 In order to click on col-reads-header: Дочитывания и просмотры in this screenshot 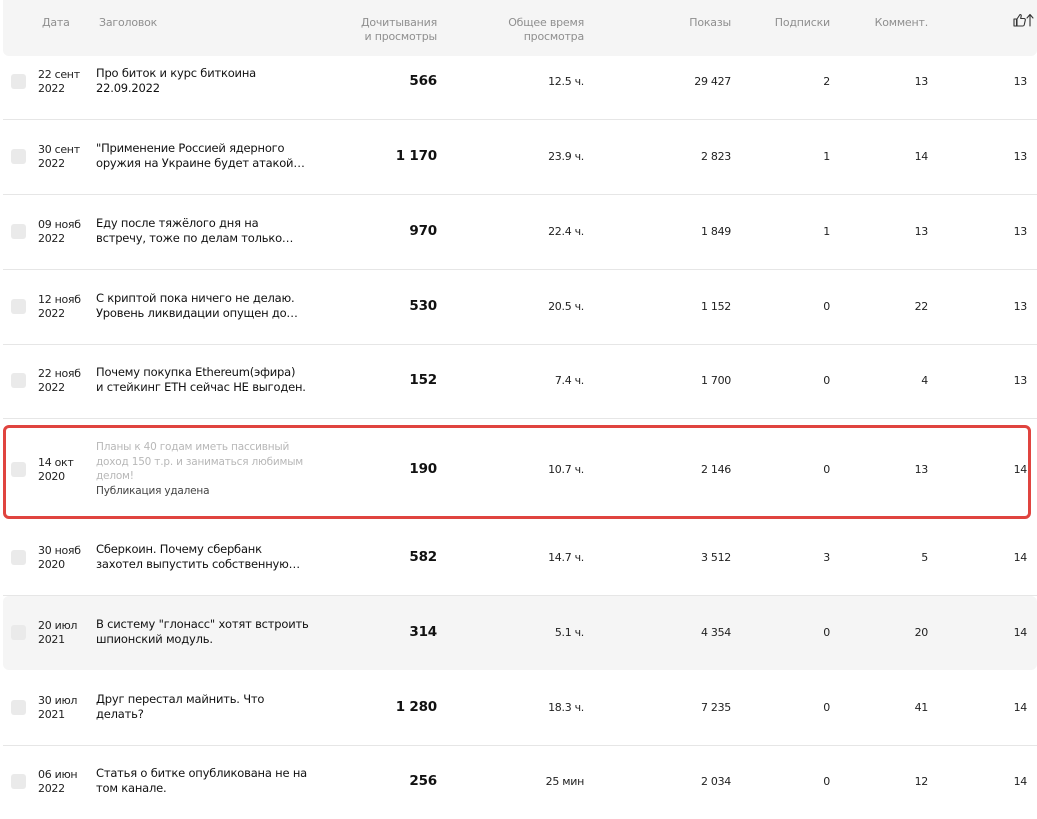, I will do `click(387, 30)`.